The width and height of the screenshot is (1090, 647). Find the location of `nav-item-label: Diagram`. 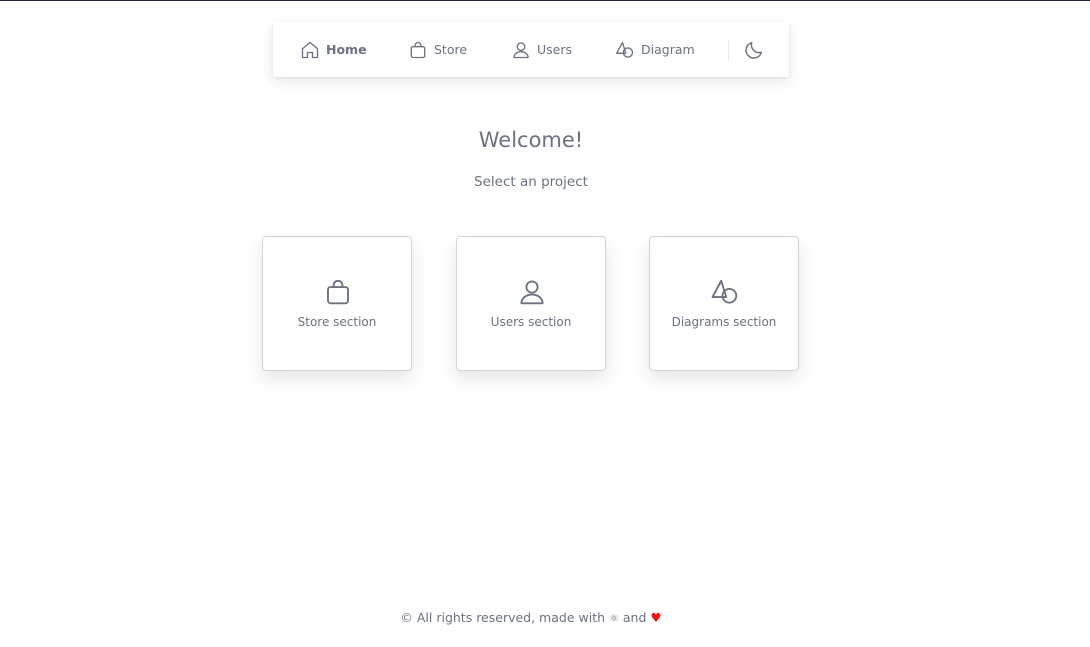

nav-item-label: Diagram is located at coordinates (668, 49).